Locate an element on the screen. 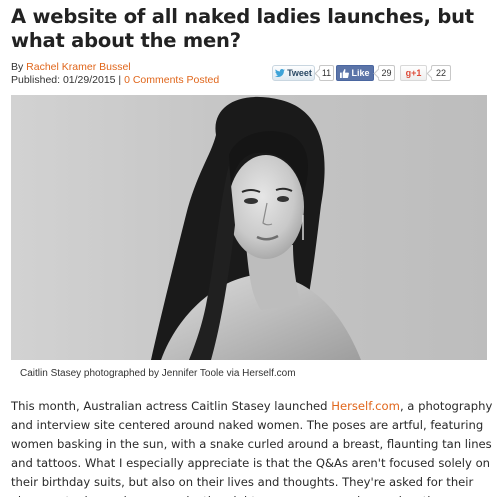 Image resolution: width=500 pixels, height=497 pixels. like-count-badge: 29 is located at coordinates (386, 73).